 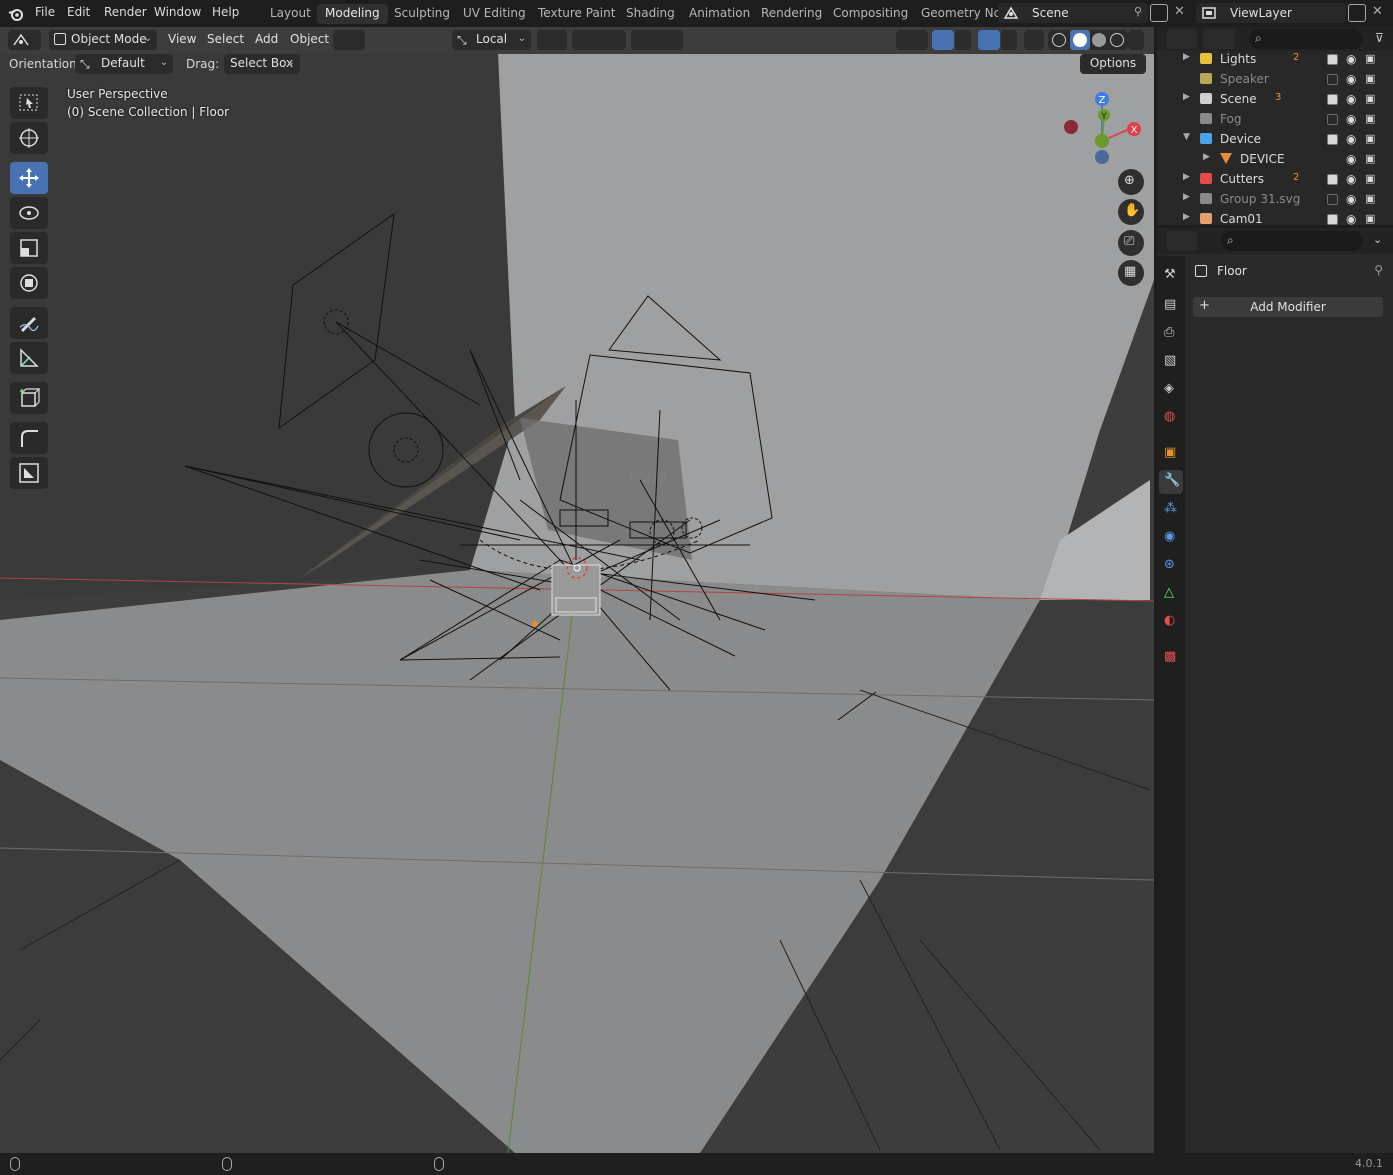 I want to click on properties-tab-output: ⎙, so click(x=1171, y=334).